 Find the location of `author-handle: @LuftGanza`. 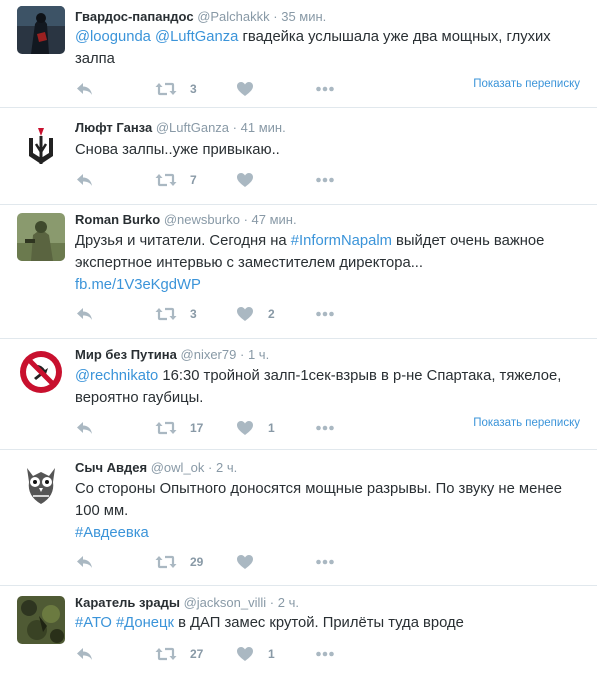

author-handle: @LuftGanza is located at coordinates (192, 127).